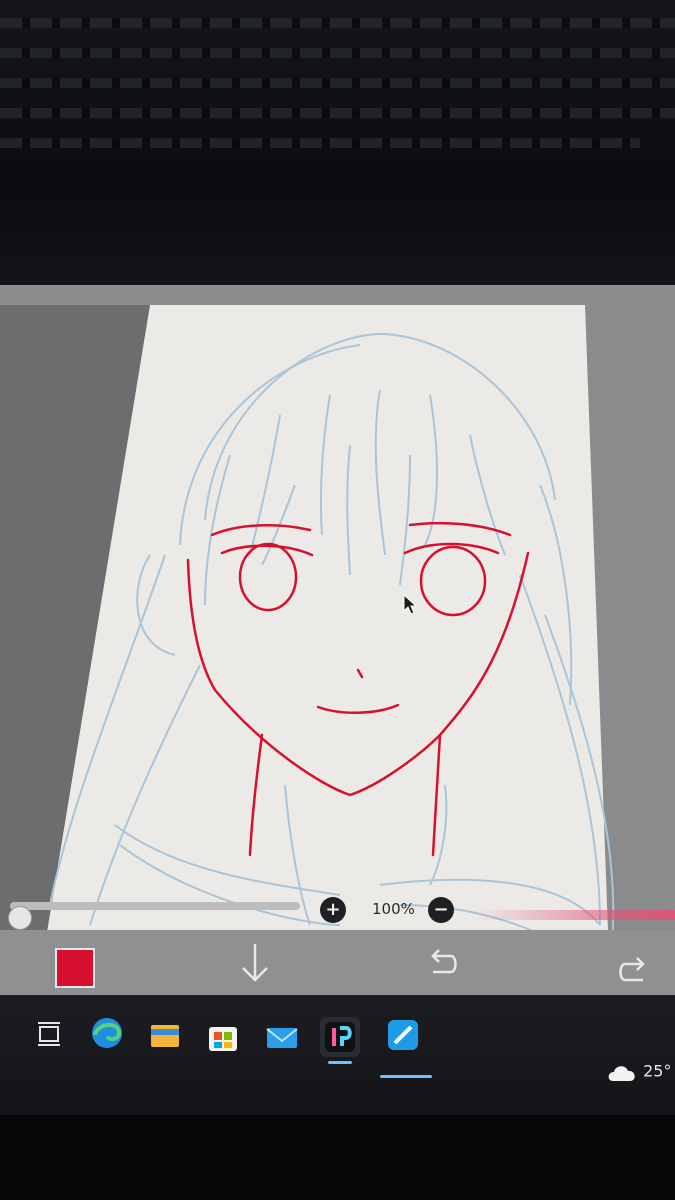 The height and width of the screenshot is (1200, 675). What do you see at coordinates (337, 962) in the screenshot?
I see `bottom-toolbar` at bounding box center [337, 962].